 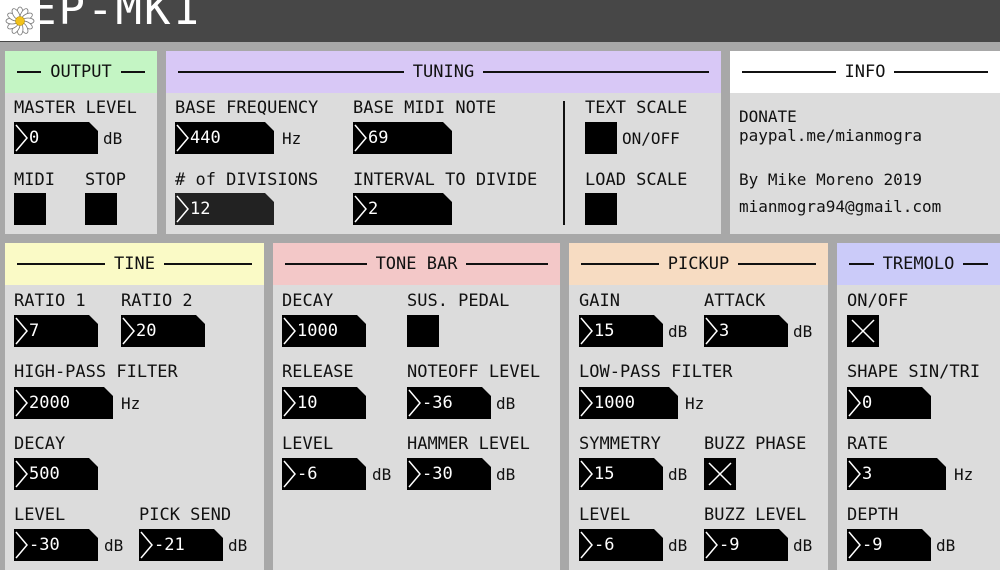 I want to click on attack-number: 3, so click(x=746, y=331).